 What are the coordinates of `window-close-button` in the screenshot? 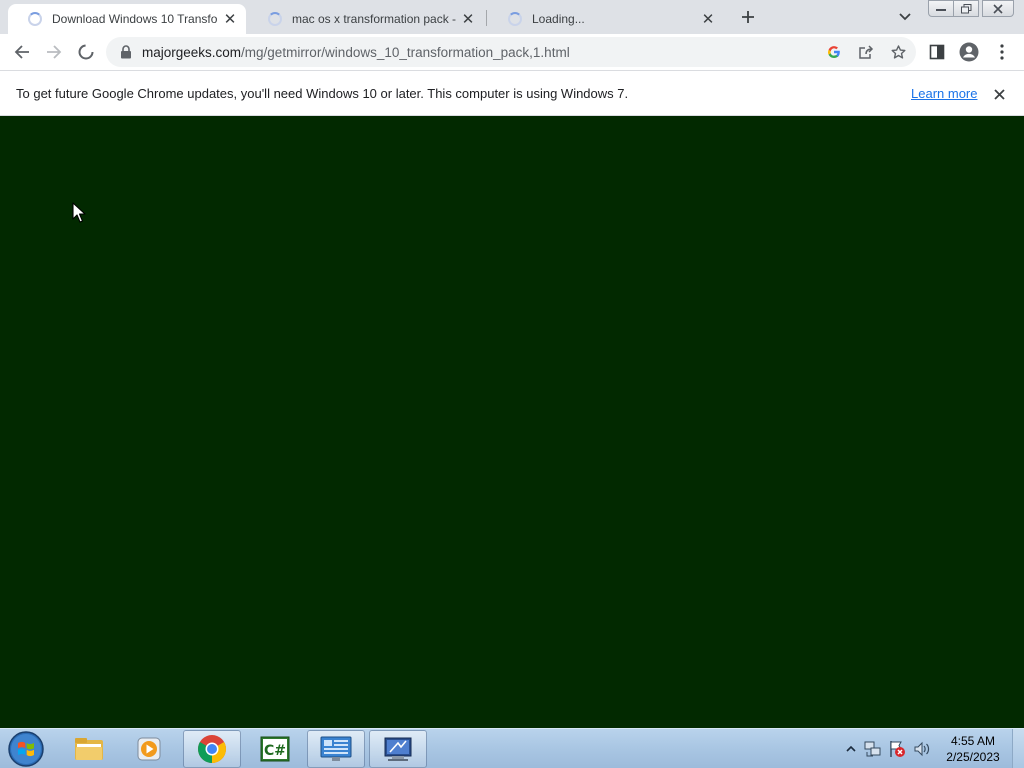 It's located at (998, 8).